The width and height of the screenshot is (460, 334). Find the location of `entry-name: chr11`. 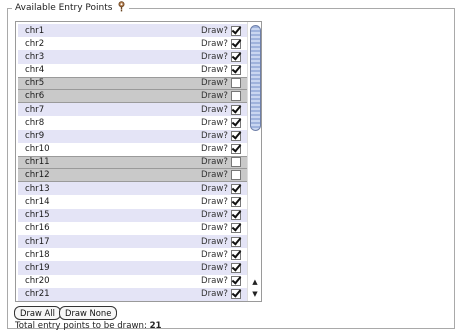

entry-name: chr11 is located at coordinates (37, 162).